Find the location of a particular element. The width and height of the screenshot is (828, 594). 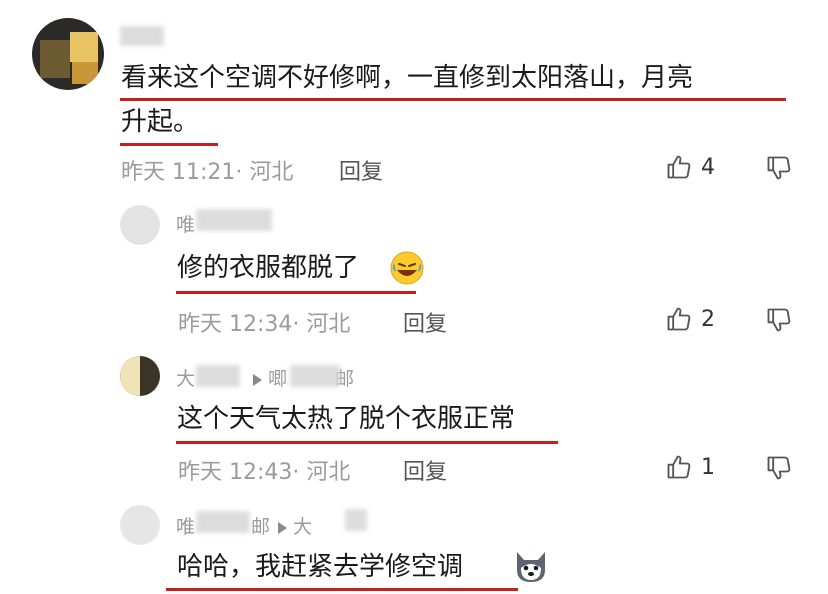

like-count: 1 is located at coordinates (708, 467).